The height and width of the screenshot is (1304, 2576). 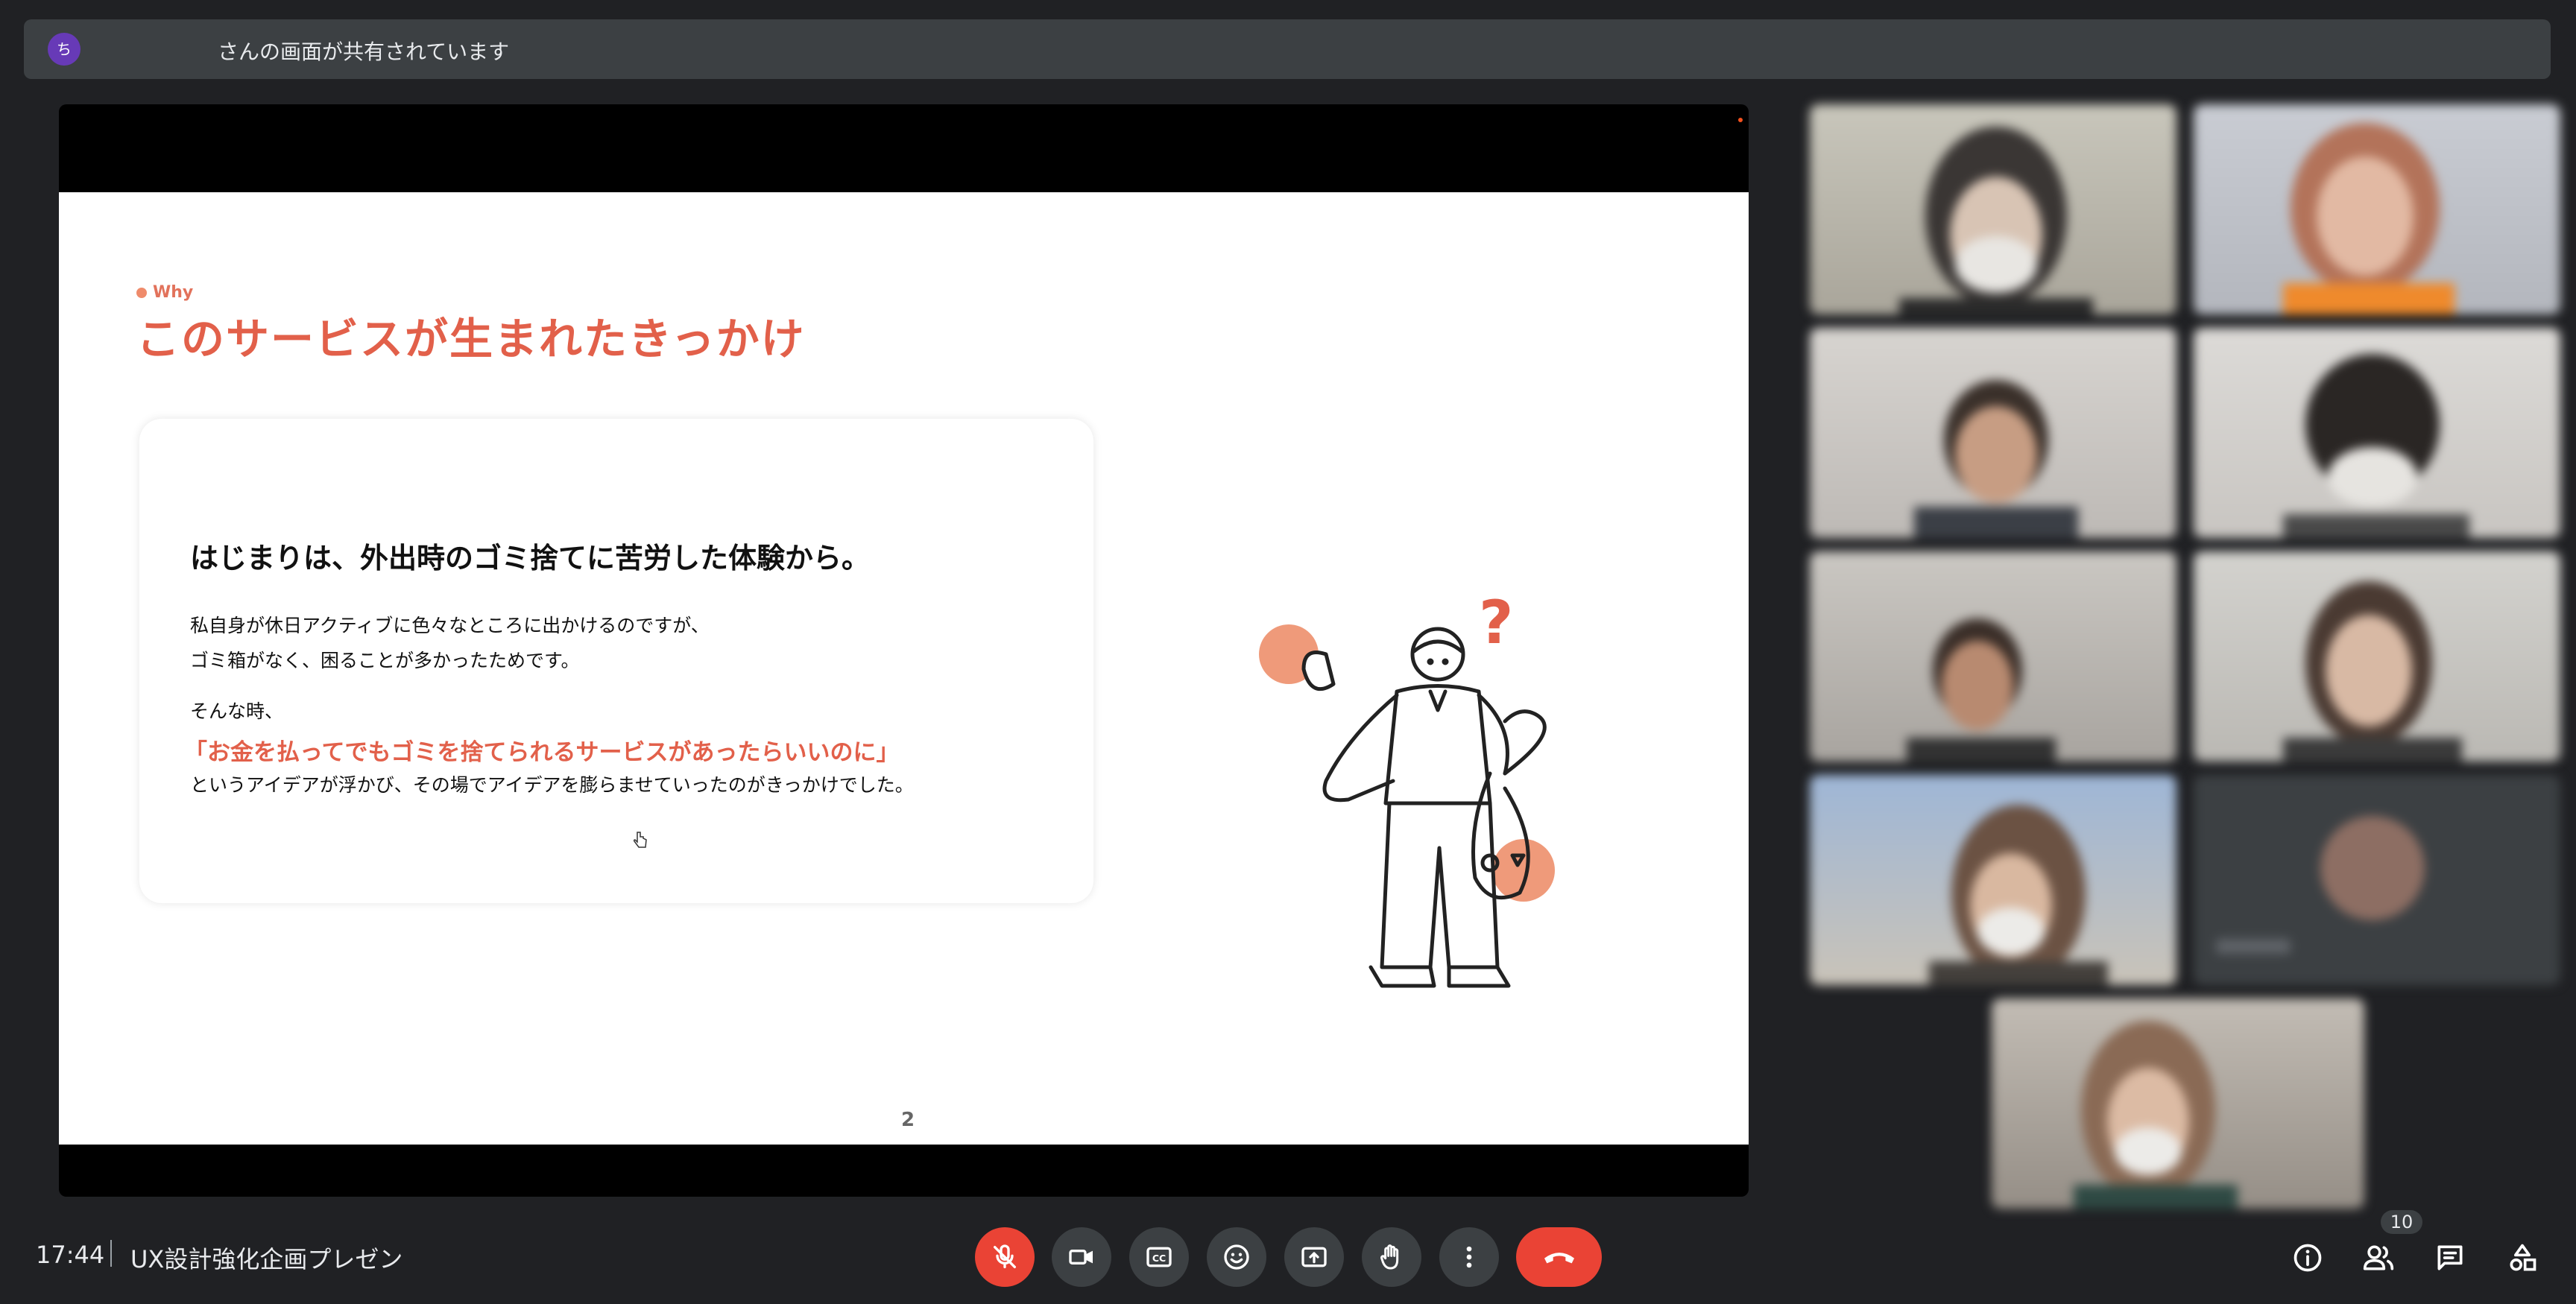 I want to click on chat-button, so click(x=2450, y=1258).